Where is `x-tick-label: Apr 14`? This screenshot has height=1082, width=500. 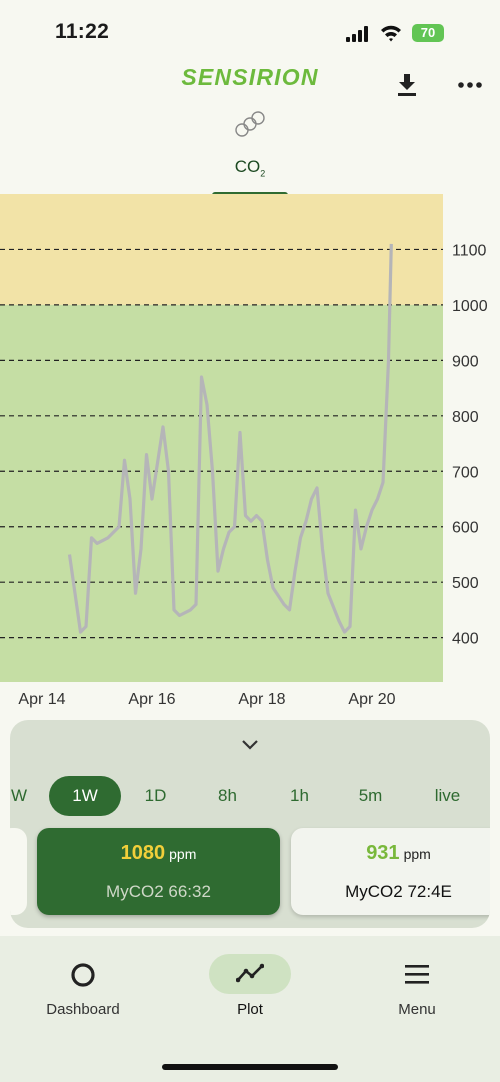
x-tick-label: Apr 14 is located at coordinates (41, 699).